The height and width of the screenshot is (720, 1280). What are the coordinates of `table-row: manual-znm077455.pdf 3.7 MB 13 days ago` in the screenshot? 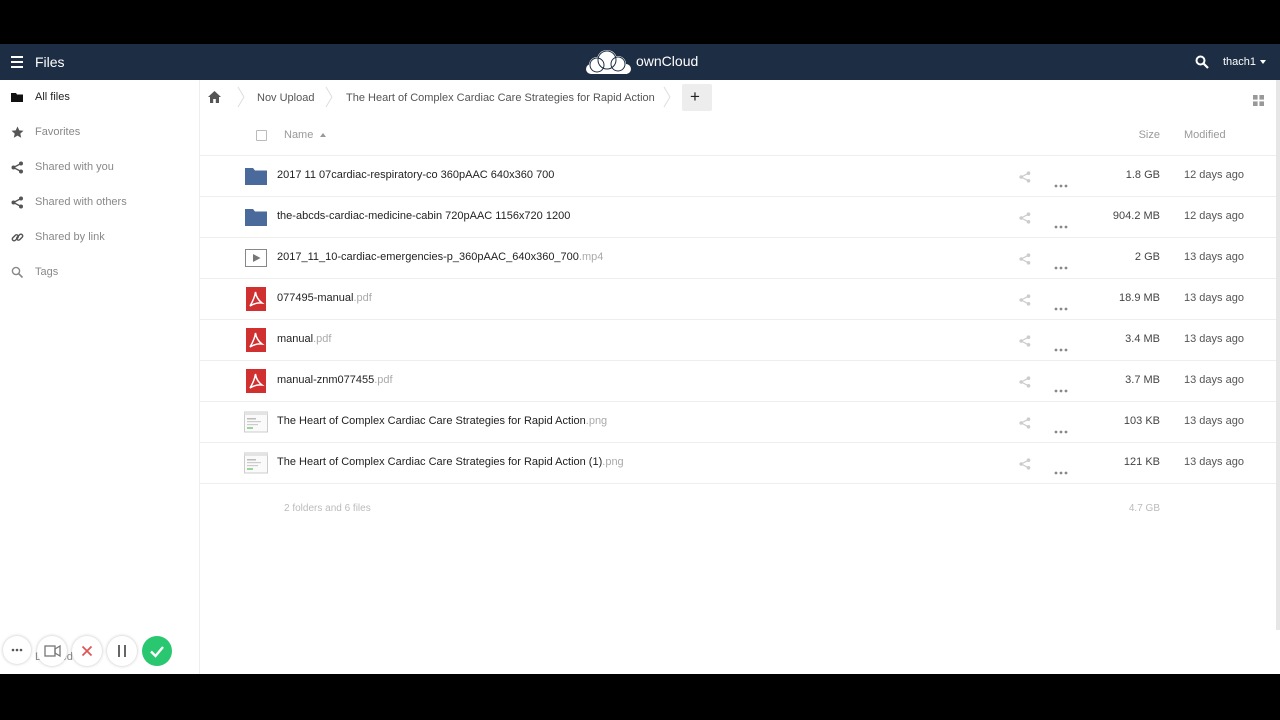 It's located at (738, 381).